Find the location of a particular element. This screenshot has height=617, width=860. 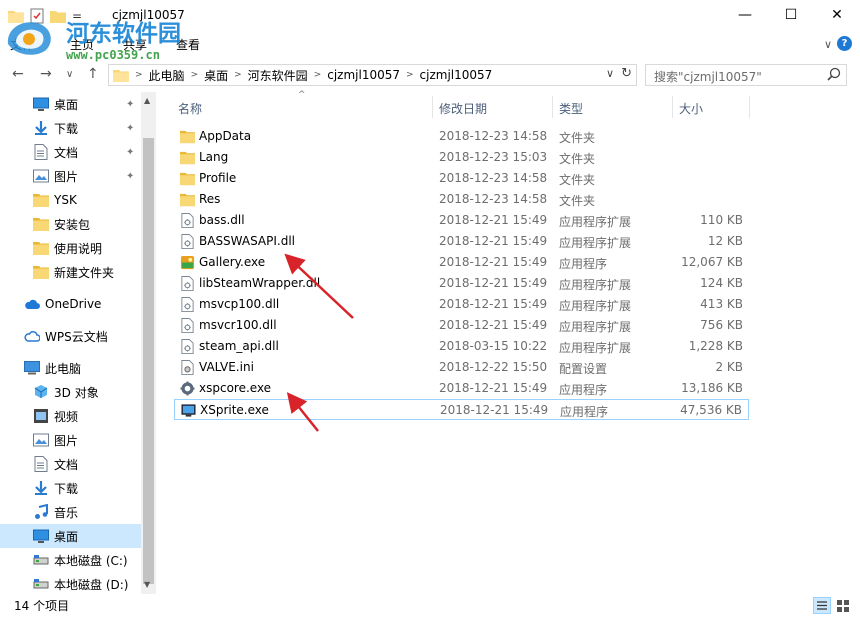

address-dropdown-icon: ∨ is located at coordinates (610, 73).